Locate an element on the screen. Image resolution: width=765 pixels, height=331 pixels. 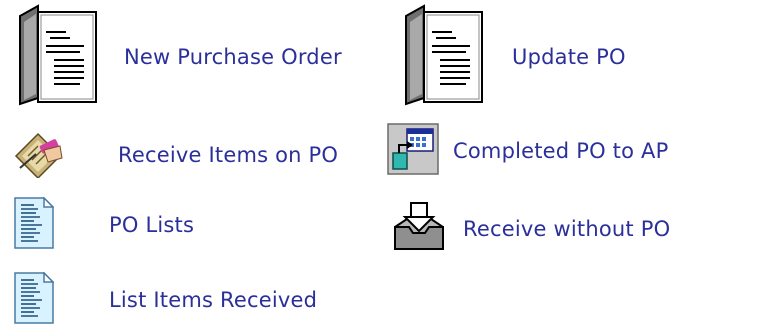
list-items-received-label: List Items Received is located at coordinates (213, 300).